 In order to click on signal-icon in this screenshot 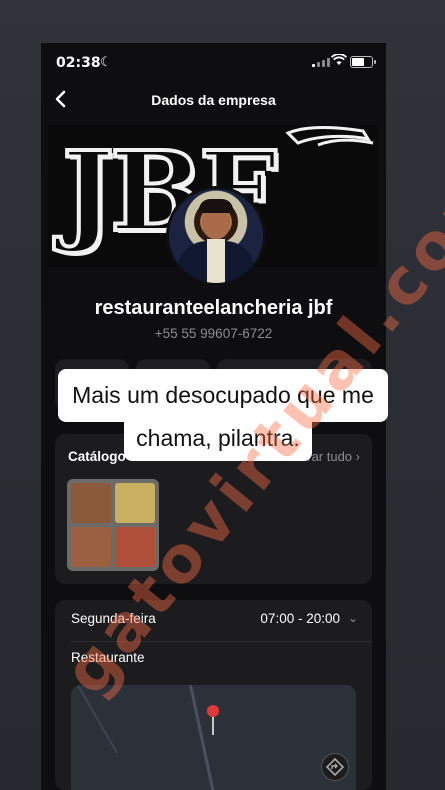, I will do `click(321, 62)`.